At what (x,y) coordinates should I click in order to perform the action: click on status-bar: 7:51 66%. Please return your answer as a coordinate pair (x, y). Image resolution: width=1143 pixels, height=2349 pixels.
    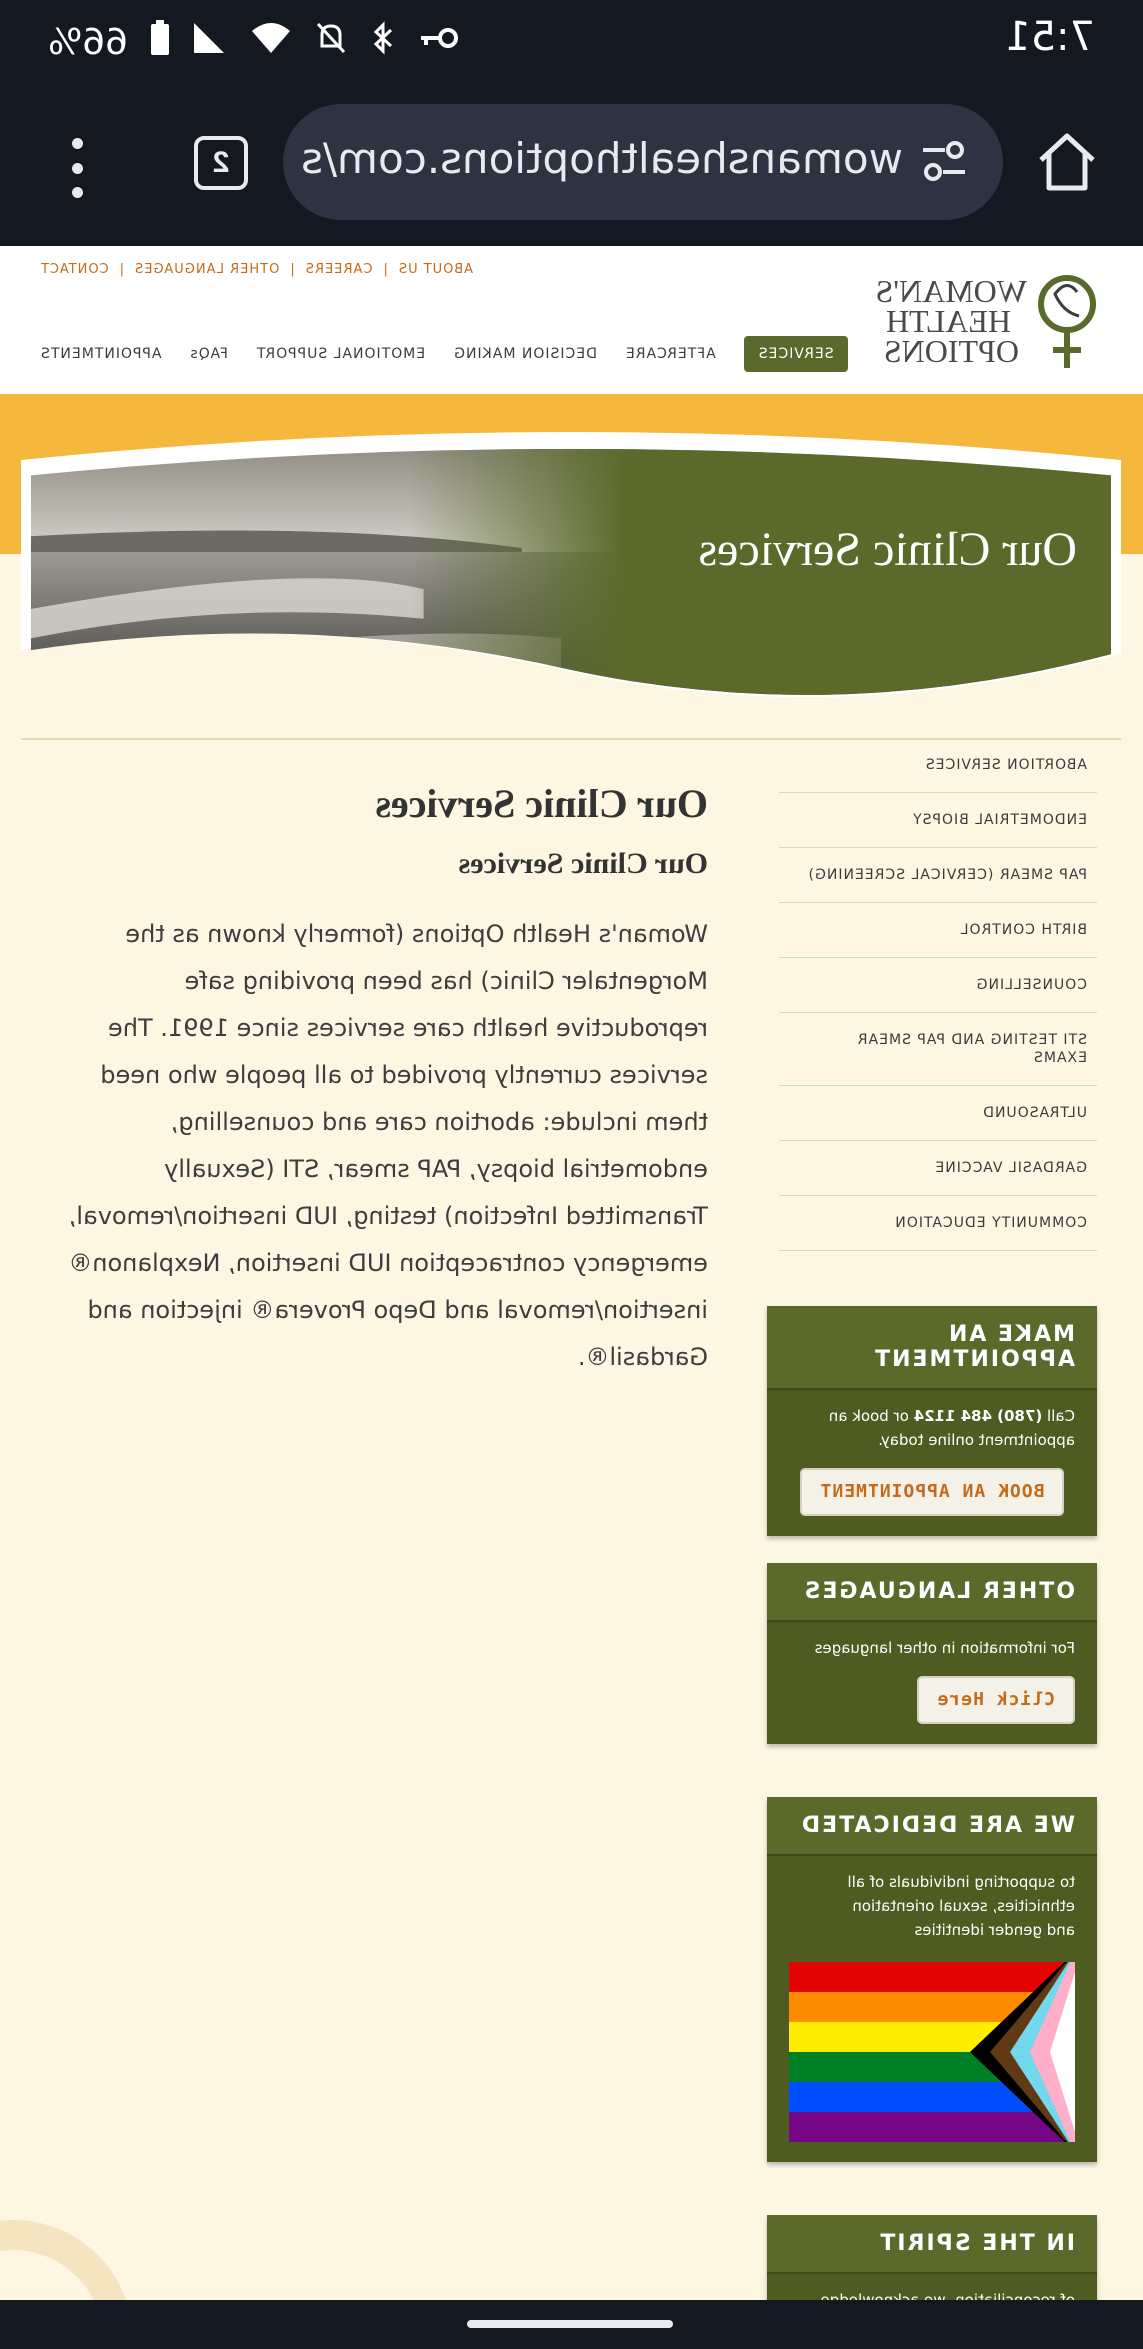
    Looking at the image, I should click on (571, 43).